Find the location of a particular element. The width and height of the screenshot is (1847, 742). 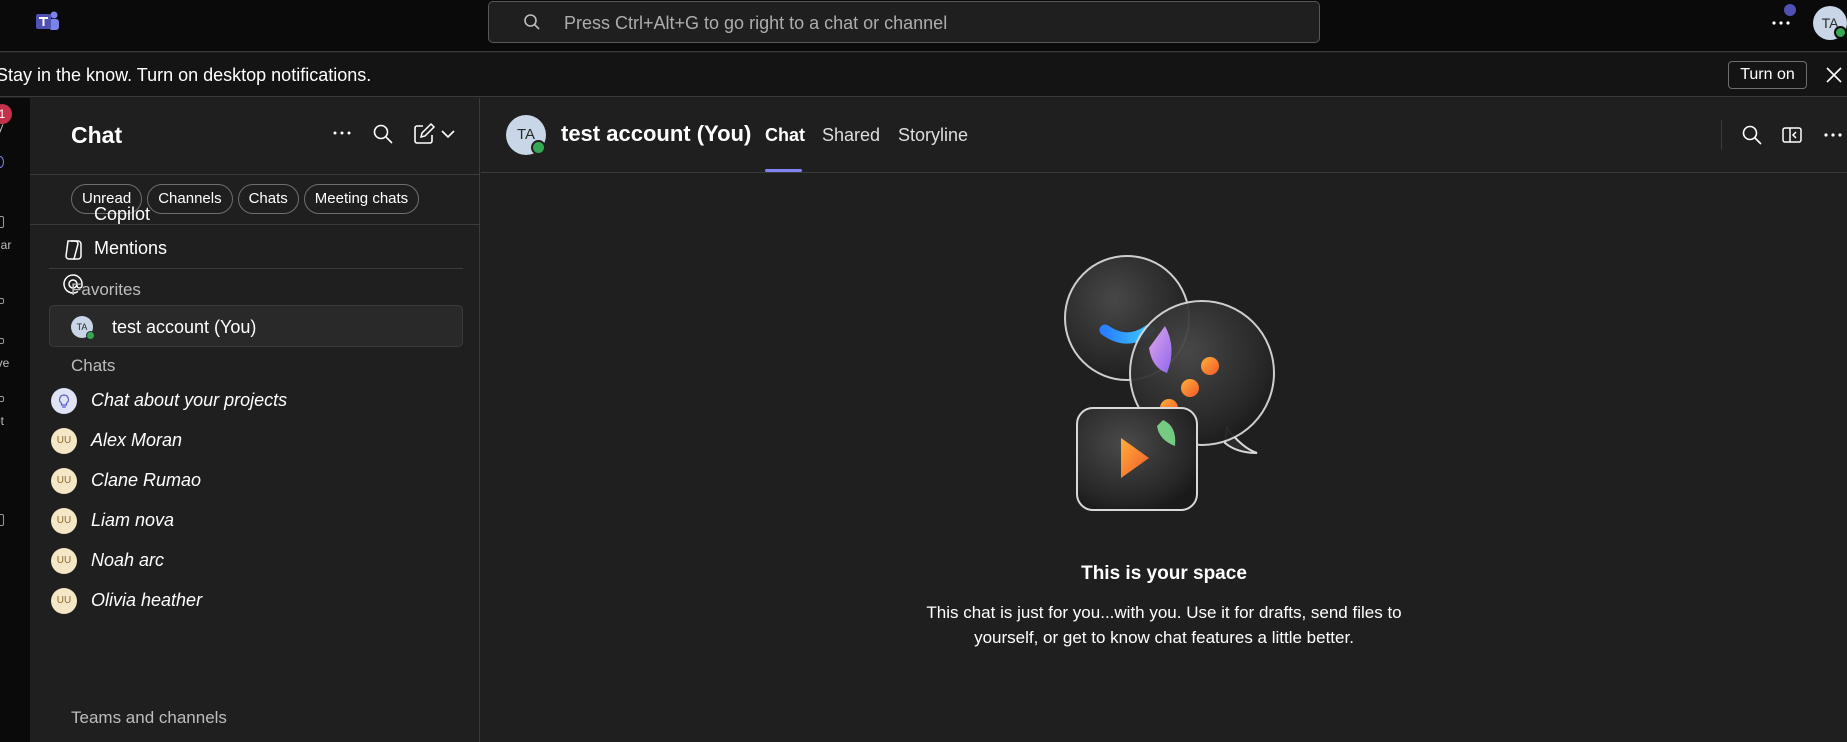

tab-storyline: Storyline is located at coordinates (933, 135).